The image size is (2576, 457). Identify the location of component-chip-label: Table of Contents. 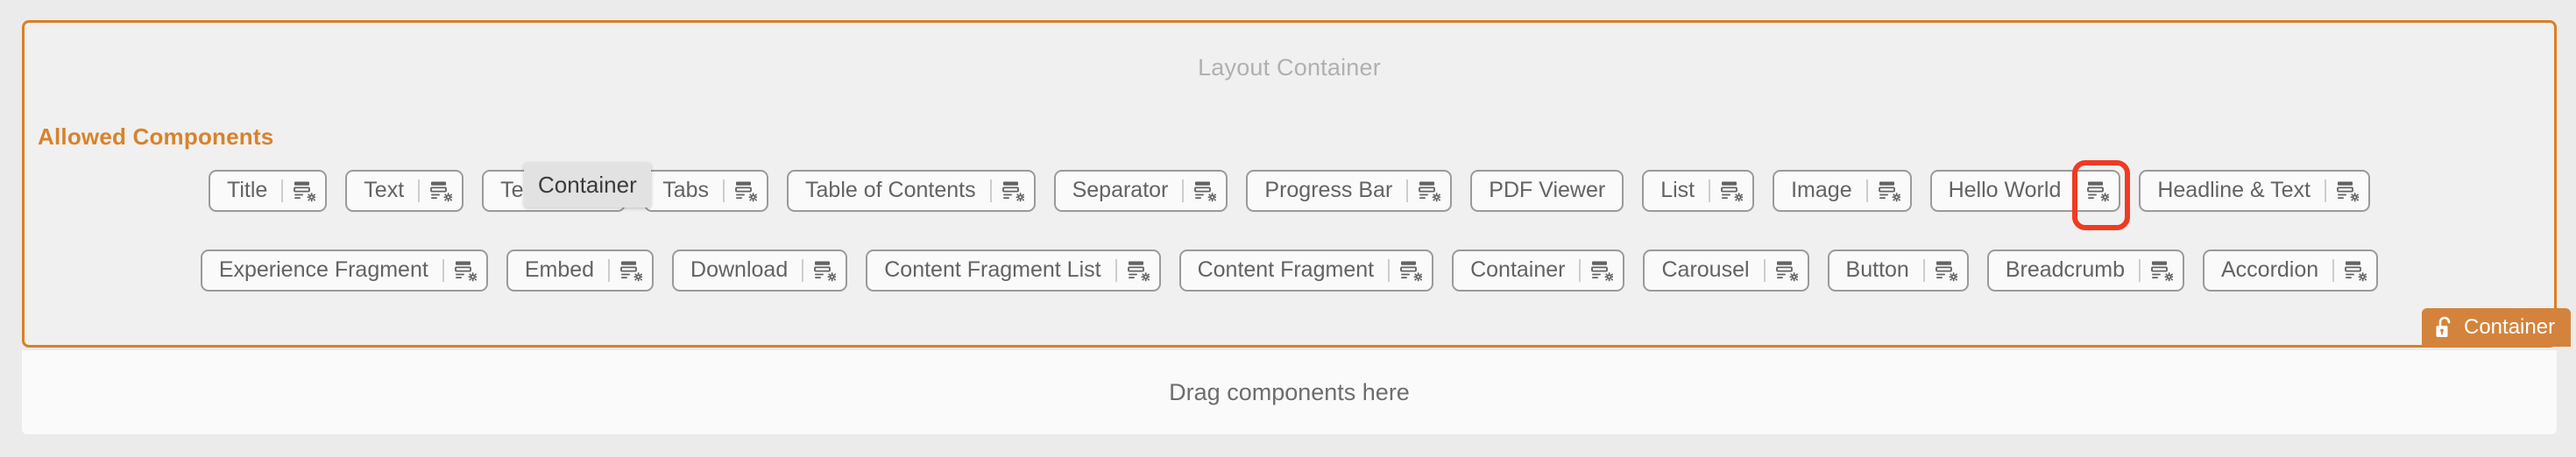
(890, 189).